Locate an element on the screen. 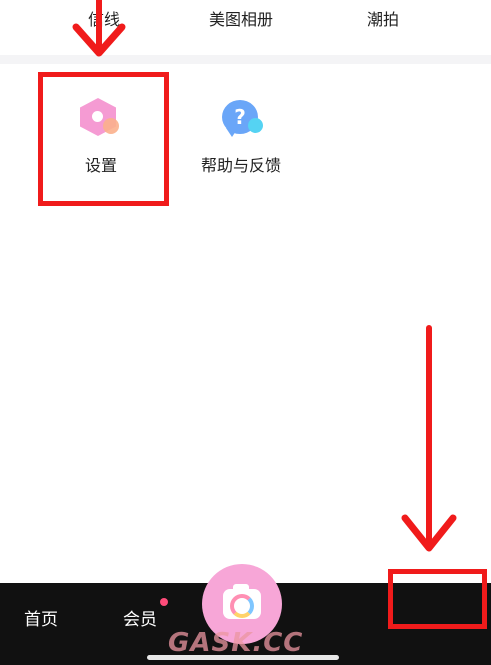 The height and width of the screenshot is (665, 491). top-menu-item-meitu-album: 美图相册 is located at coordinates (241, 18).